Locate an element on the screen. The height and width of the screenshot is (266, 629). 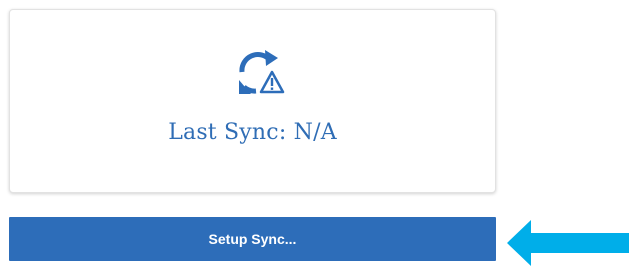
last-sync-status: Last Sync: N/A is located at coordinates (252, 132).